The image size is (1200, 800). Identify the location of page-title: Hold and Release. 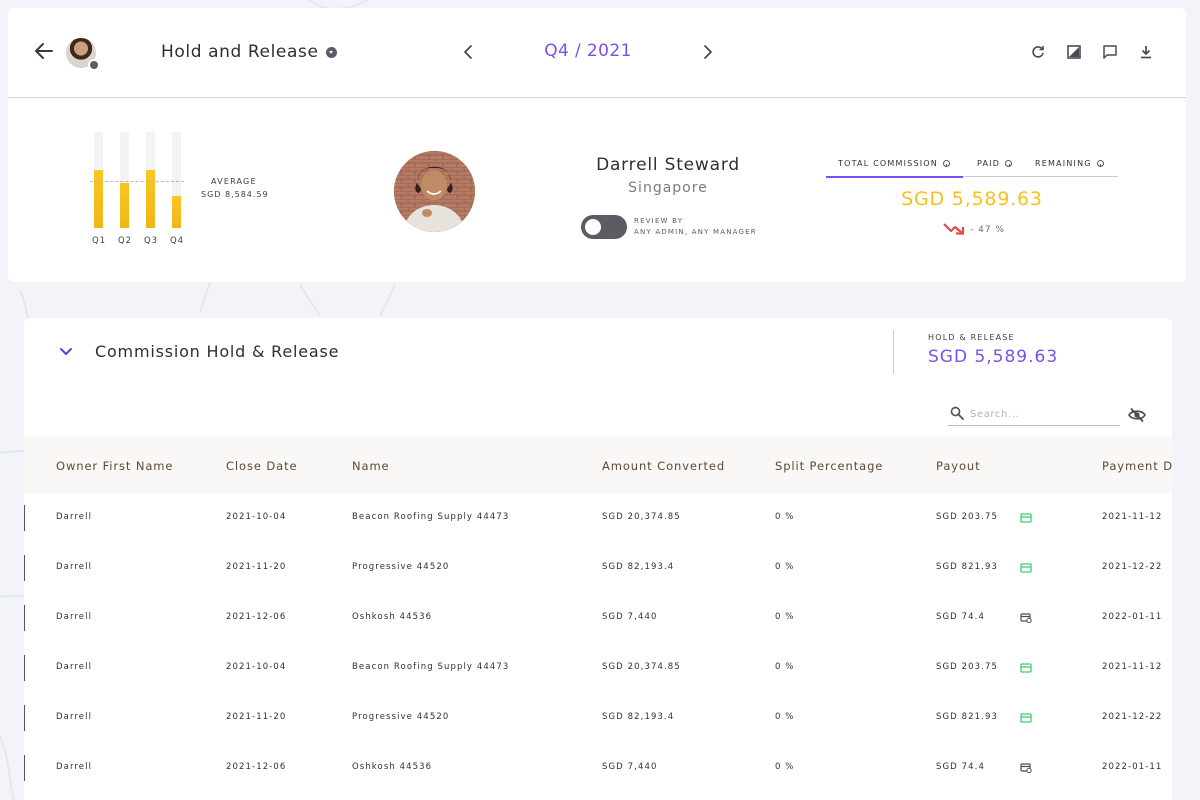
(240, 52).